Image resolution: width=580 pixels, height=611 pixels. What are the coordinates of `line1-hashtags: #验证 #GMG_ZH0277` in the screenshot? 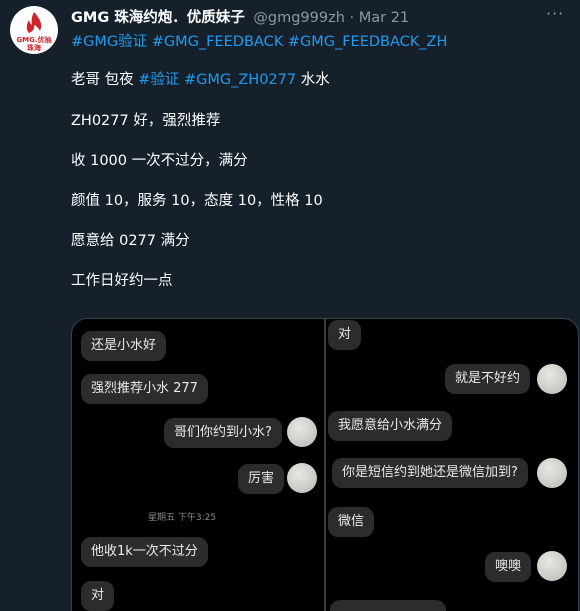 It's located at (217, 80).